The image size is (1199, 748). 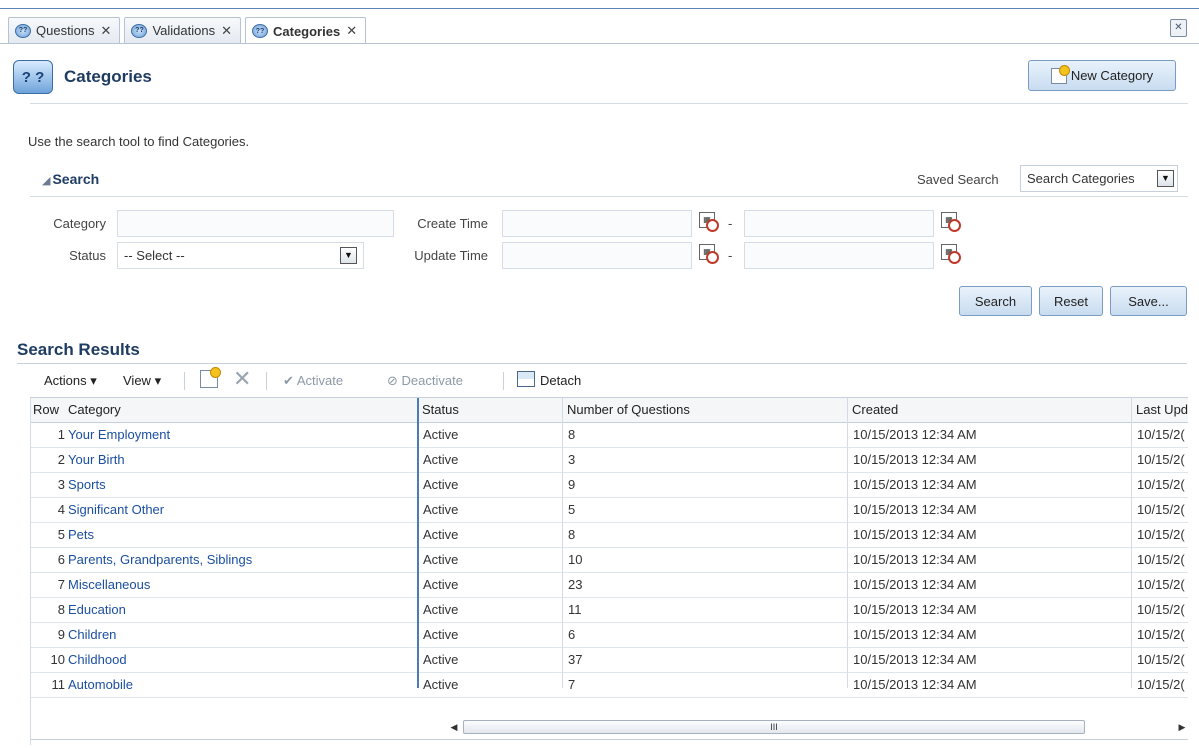 I want to click on actions-menu: Actions ▾, so click(x=70, y=381).